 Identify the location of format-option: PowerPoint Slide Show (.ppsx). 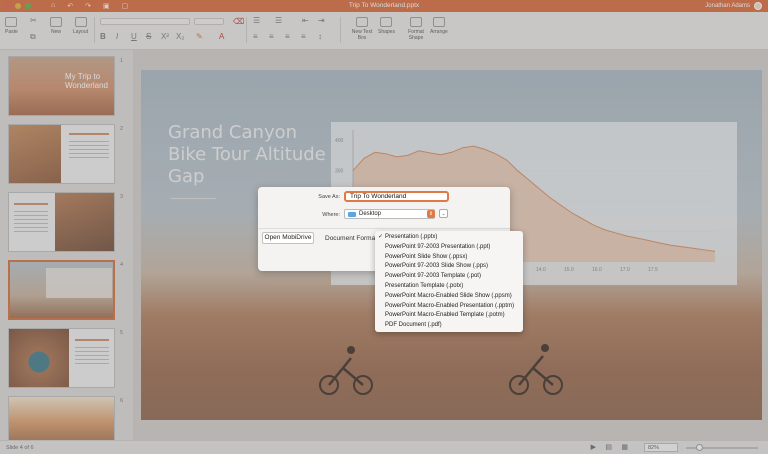
(449, 258).